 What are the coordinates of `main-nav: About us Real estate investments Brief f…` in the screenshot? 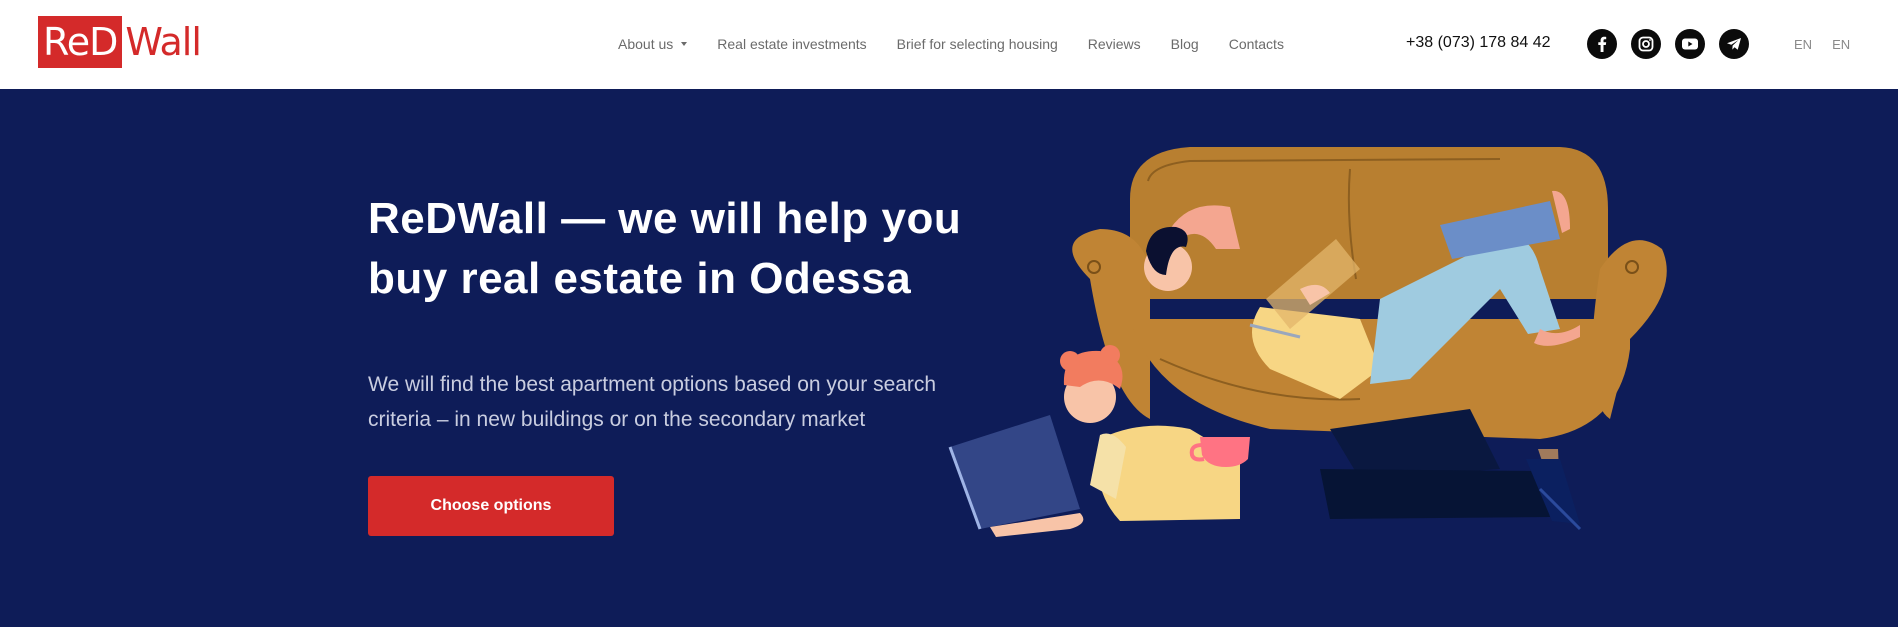 It's located at (951, 44).